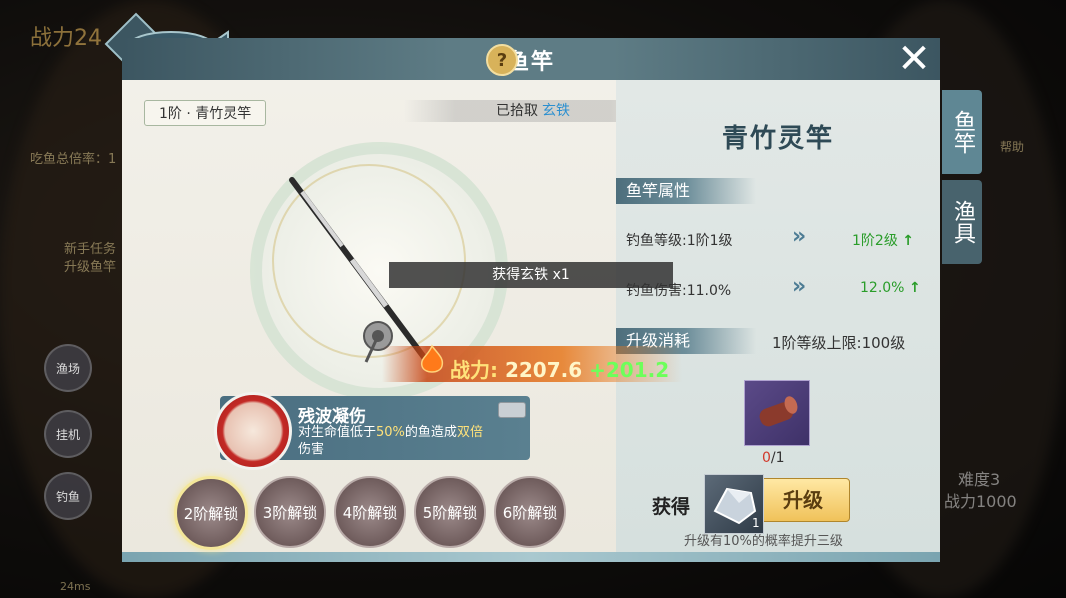 Image resolution: width=1066 pixels, height=598 pixels. What do you see at coordinates (686, 191) in the screenshot?
I see `attr-header: 鱼竿属性` at bounding box center [686, 191].